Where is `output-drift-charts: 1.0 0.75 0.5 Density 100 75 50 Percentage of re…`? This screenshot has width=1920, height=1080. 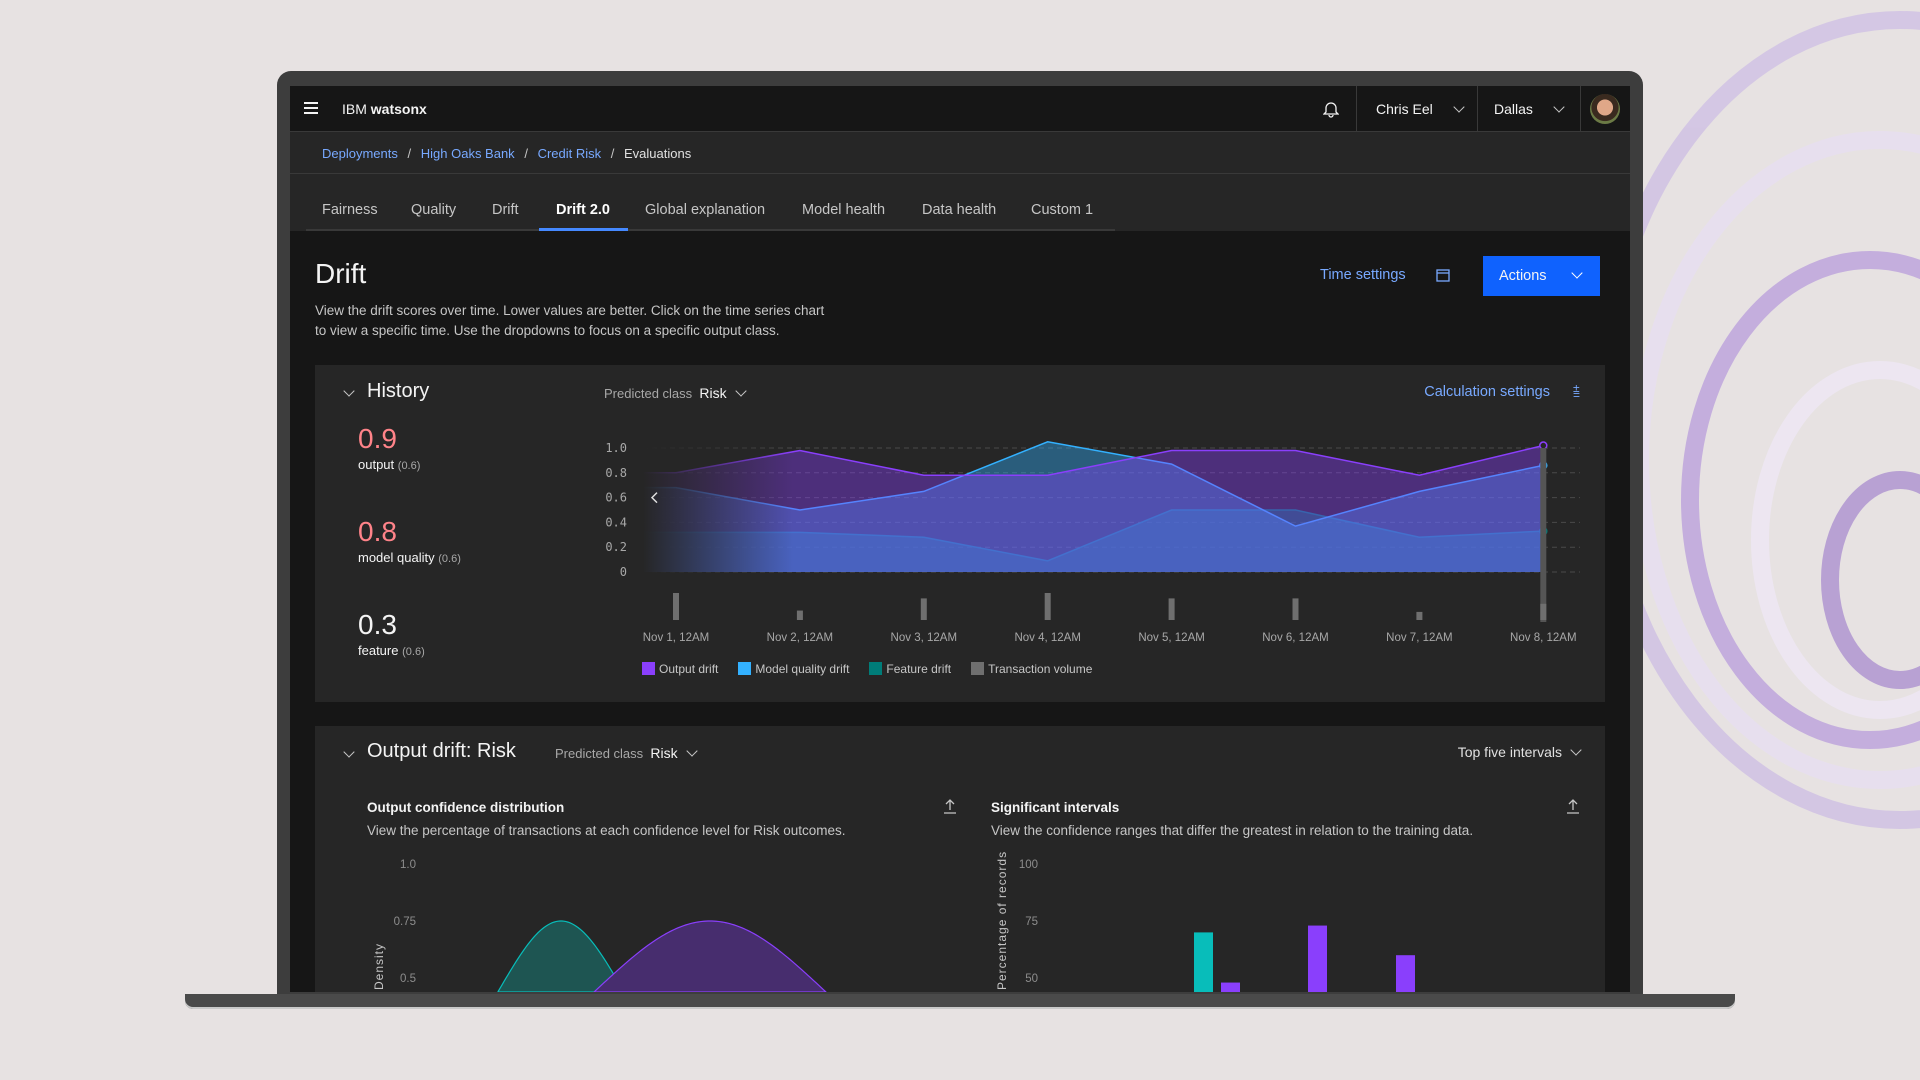
output-drift-charts: 1.0 0.75 0.5 Density 100 75 50 Percentage of re… is located at coordinates (893, 921).